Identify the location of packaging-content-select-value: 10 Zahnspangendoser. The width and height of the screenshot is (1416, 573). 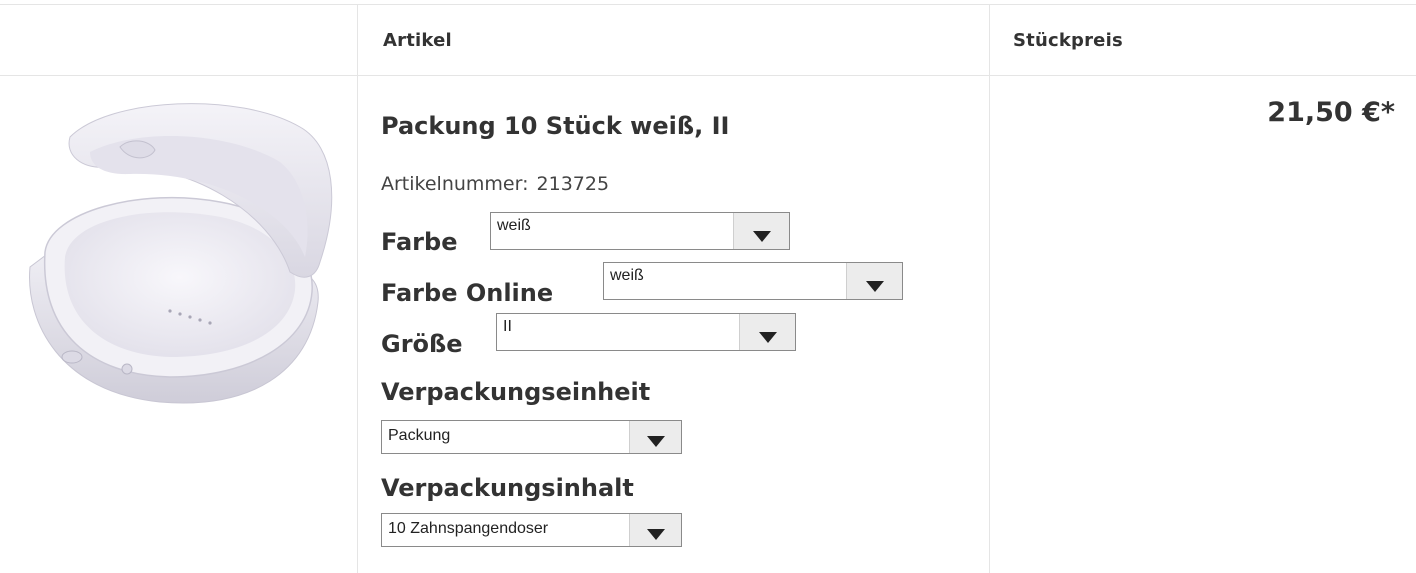
(468, 528).